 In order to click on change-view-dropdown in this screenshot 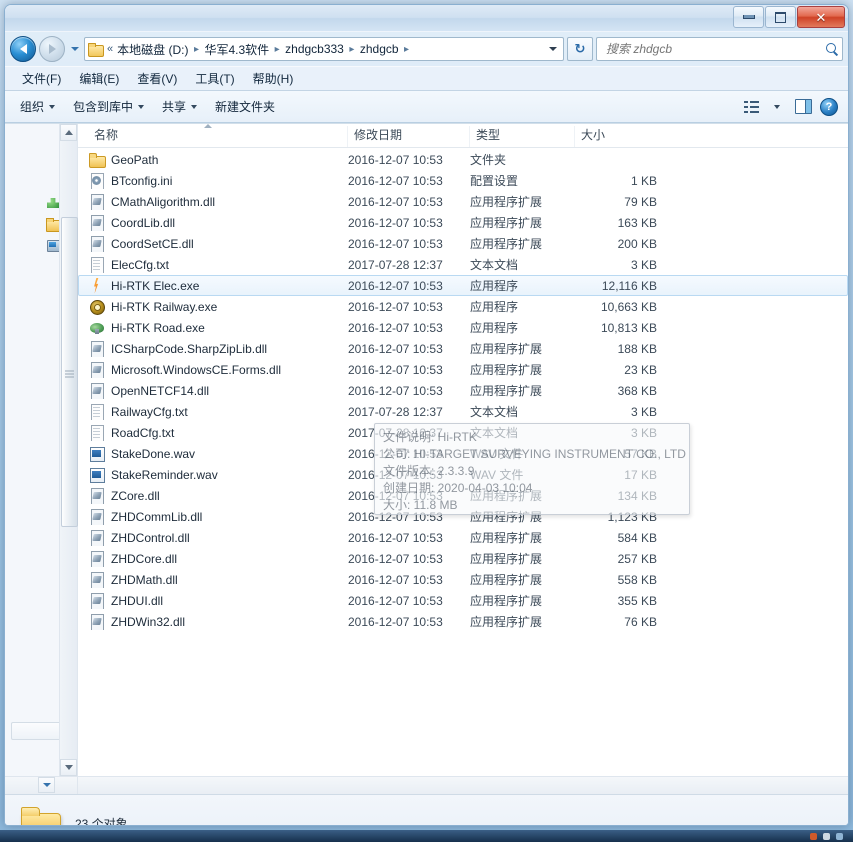, I will do `click(777, 107)`.